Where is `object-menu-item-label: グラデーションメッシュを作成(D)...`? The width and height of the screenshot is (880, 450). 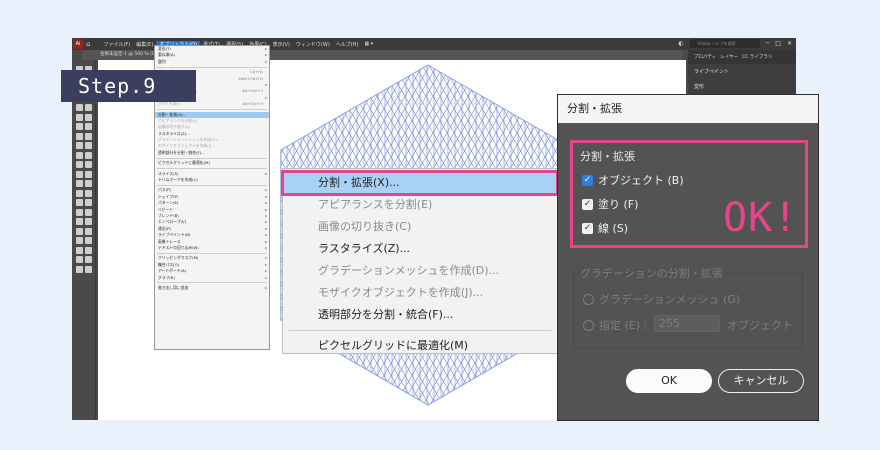
object-menu-item-label: グラデーションメッシュを作成(D)... is located at coordinates (189, 140).